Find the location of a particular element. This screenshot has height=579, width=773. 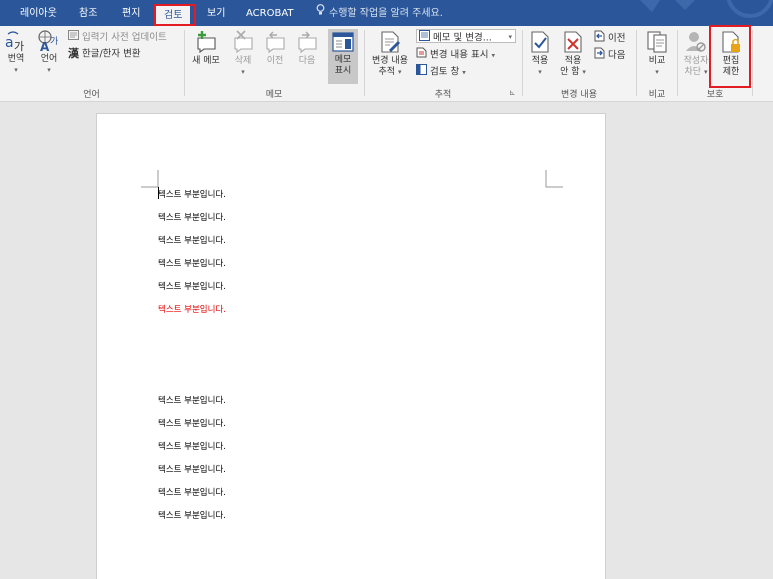

next-change-button: 다음 is located at coordinates (609, 54).